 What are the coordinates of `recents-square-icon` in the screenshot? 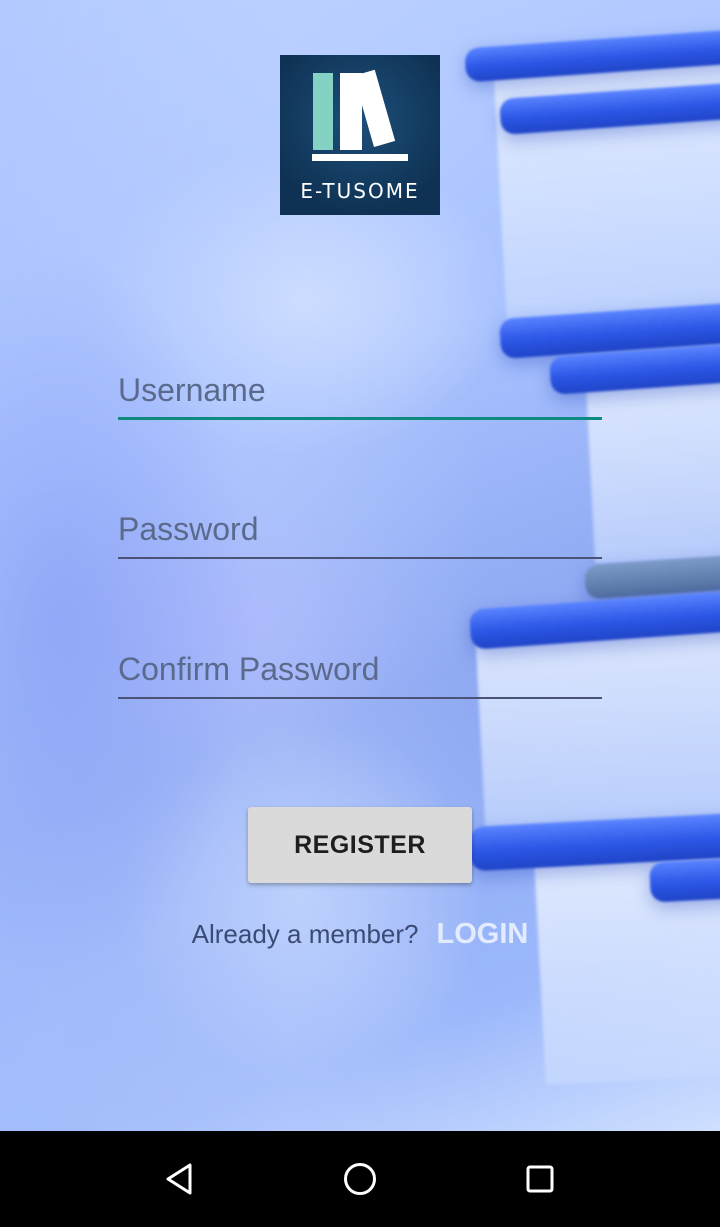 It's located at (540, 1179).